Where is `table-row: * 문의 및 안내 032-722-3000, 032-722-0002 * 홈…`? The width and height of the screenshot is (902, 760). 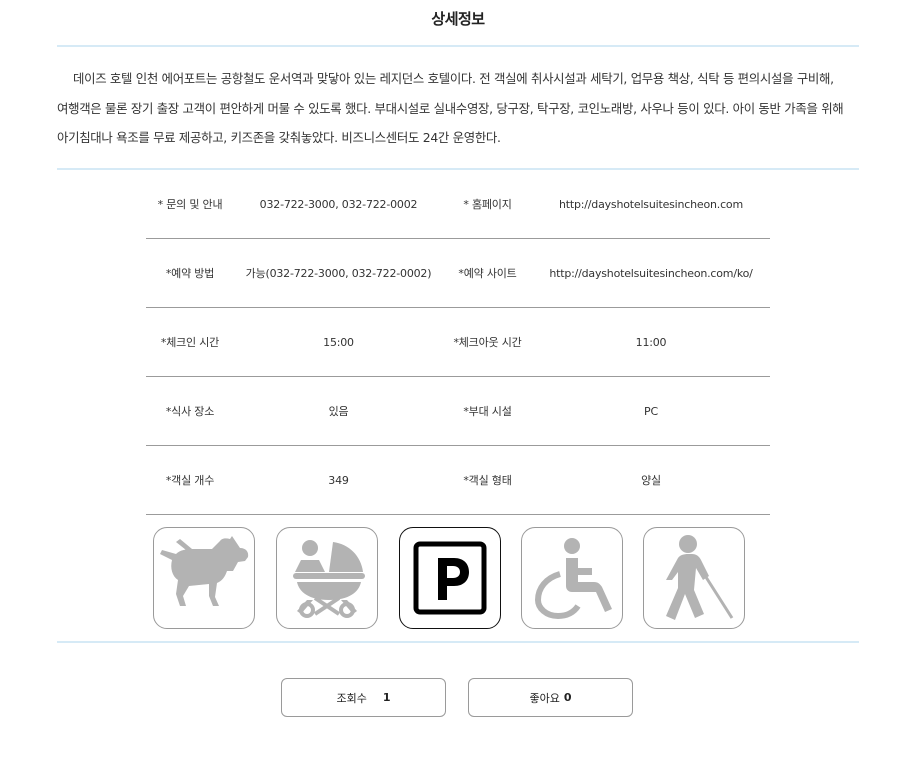
table-row: * 문의 및 안내 032-722-3000, 032-722-0002 * 홈… is located at coordinates (458, 204).